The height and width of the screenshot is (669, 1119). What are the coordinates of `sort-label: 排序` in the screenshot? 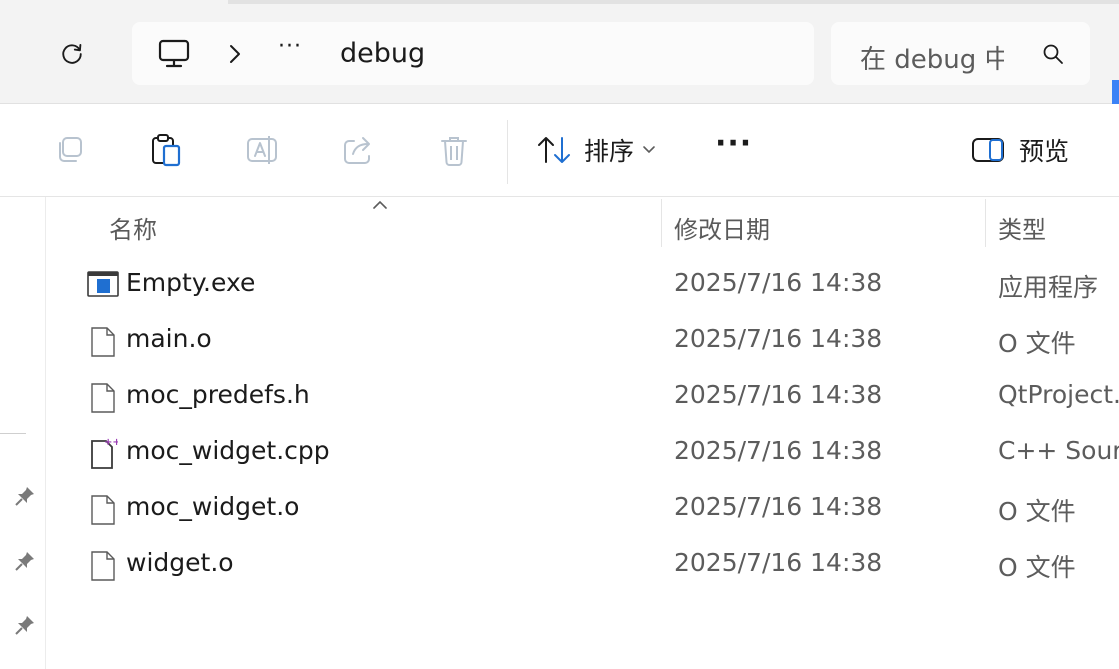 It's located at (609, 151).